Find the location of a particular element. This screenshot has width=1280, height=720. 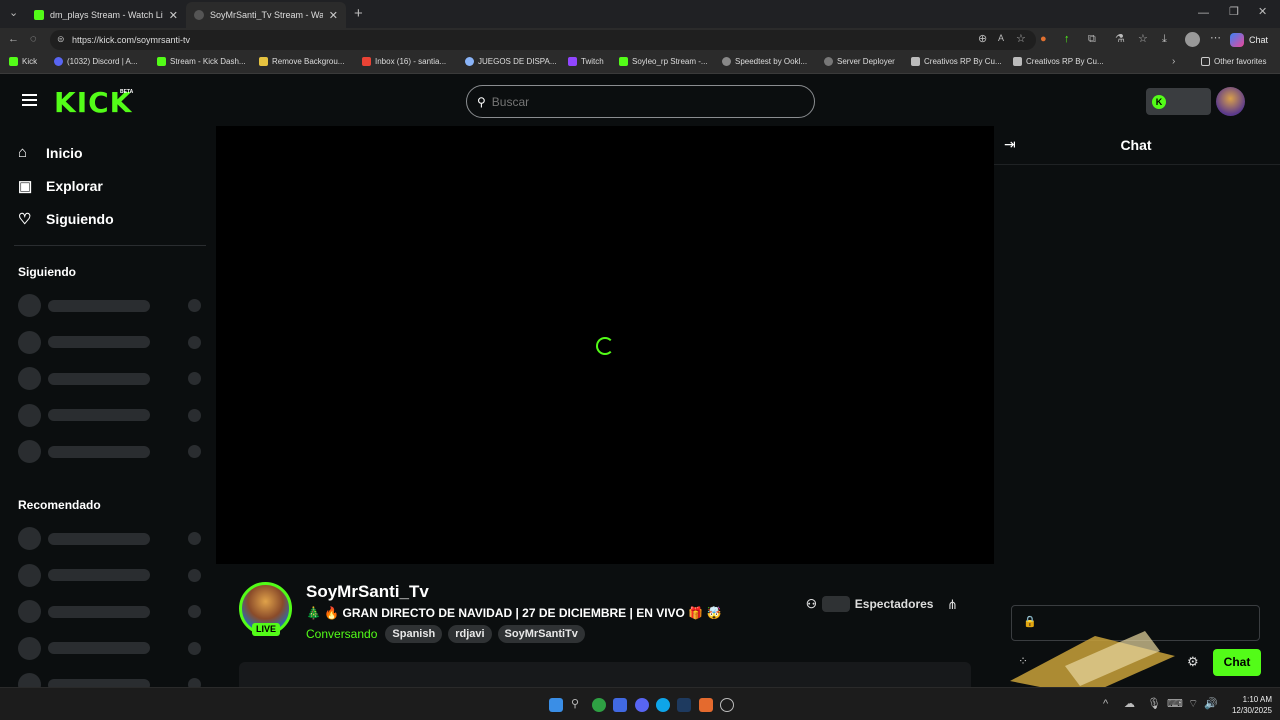

microphone-icon: 🎙 is located at coordinates (1154, 704).